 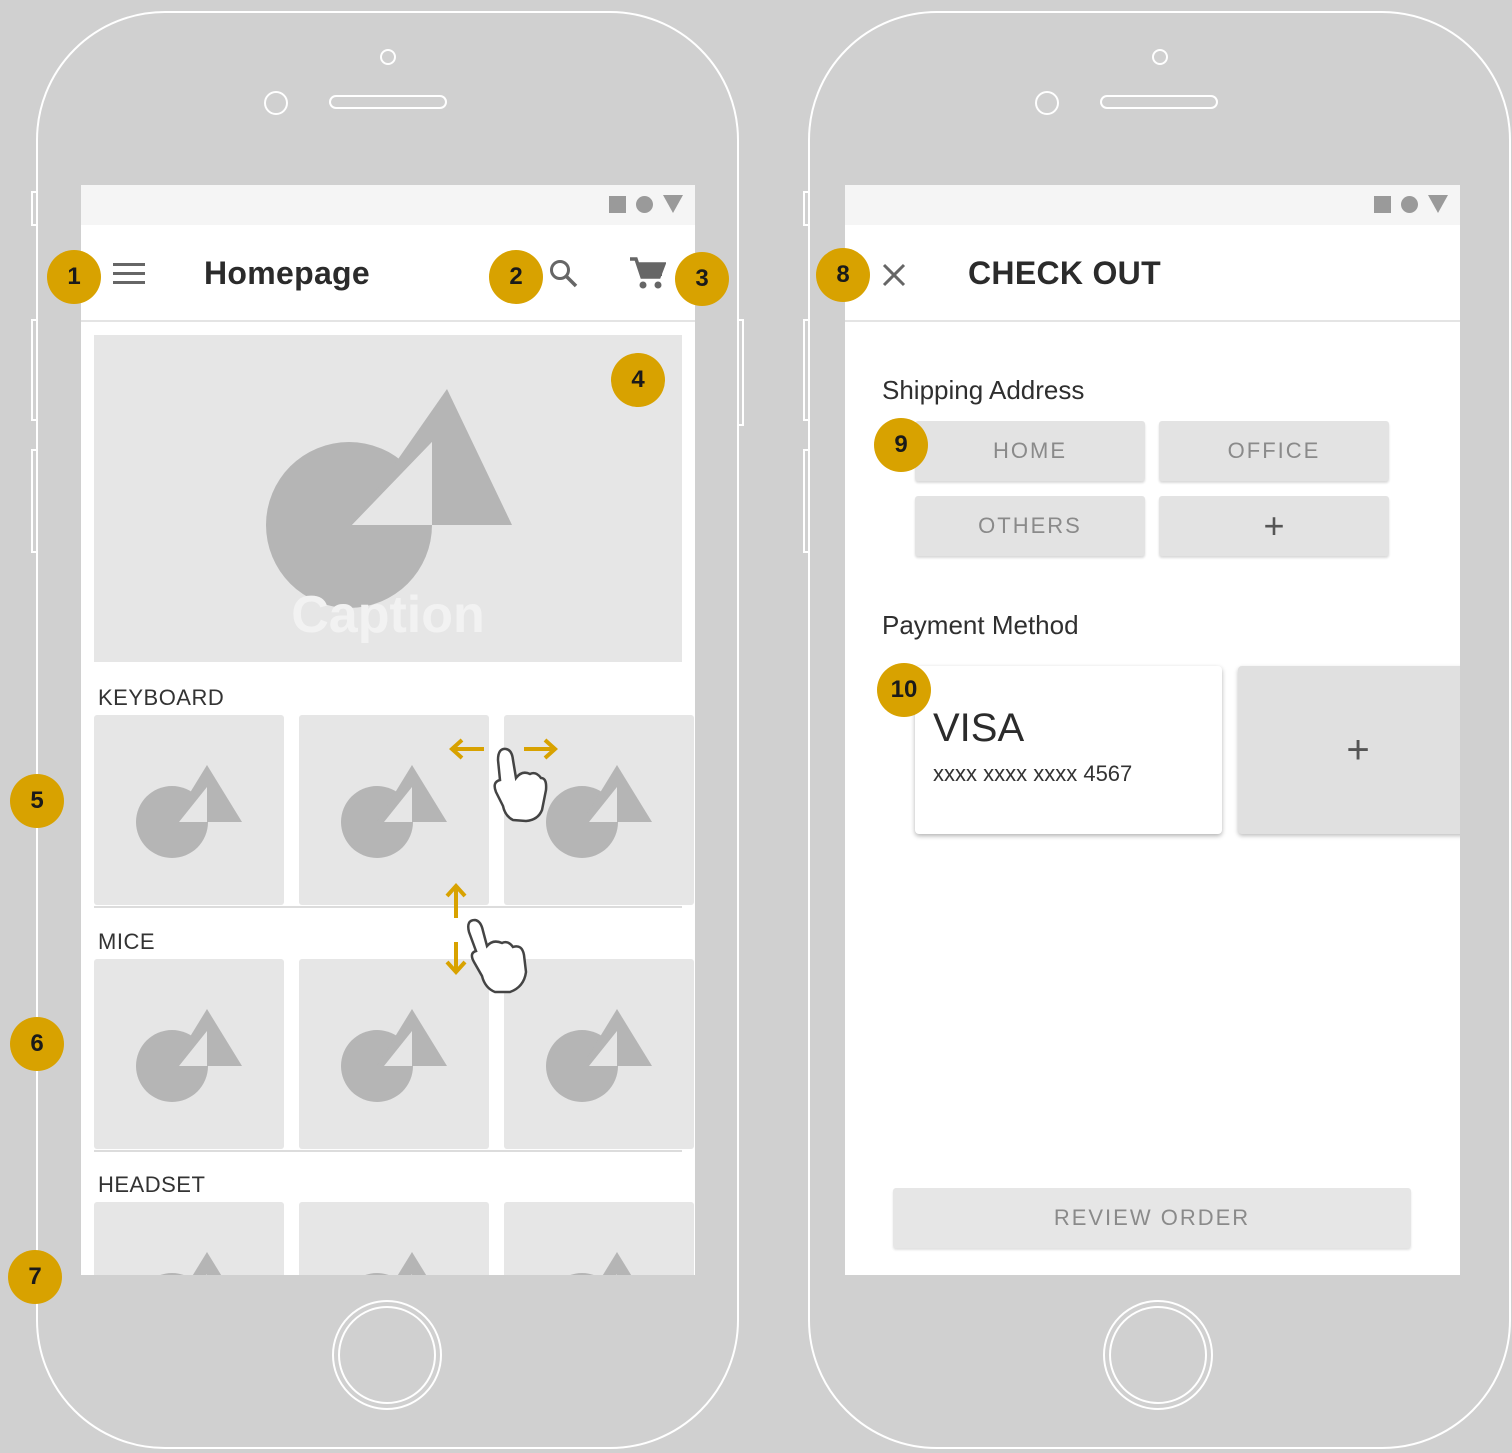 I want to click on callout-badge-4: 4, so click(x=638, y=380).